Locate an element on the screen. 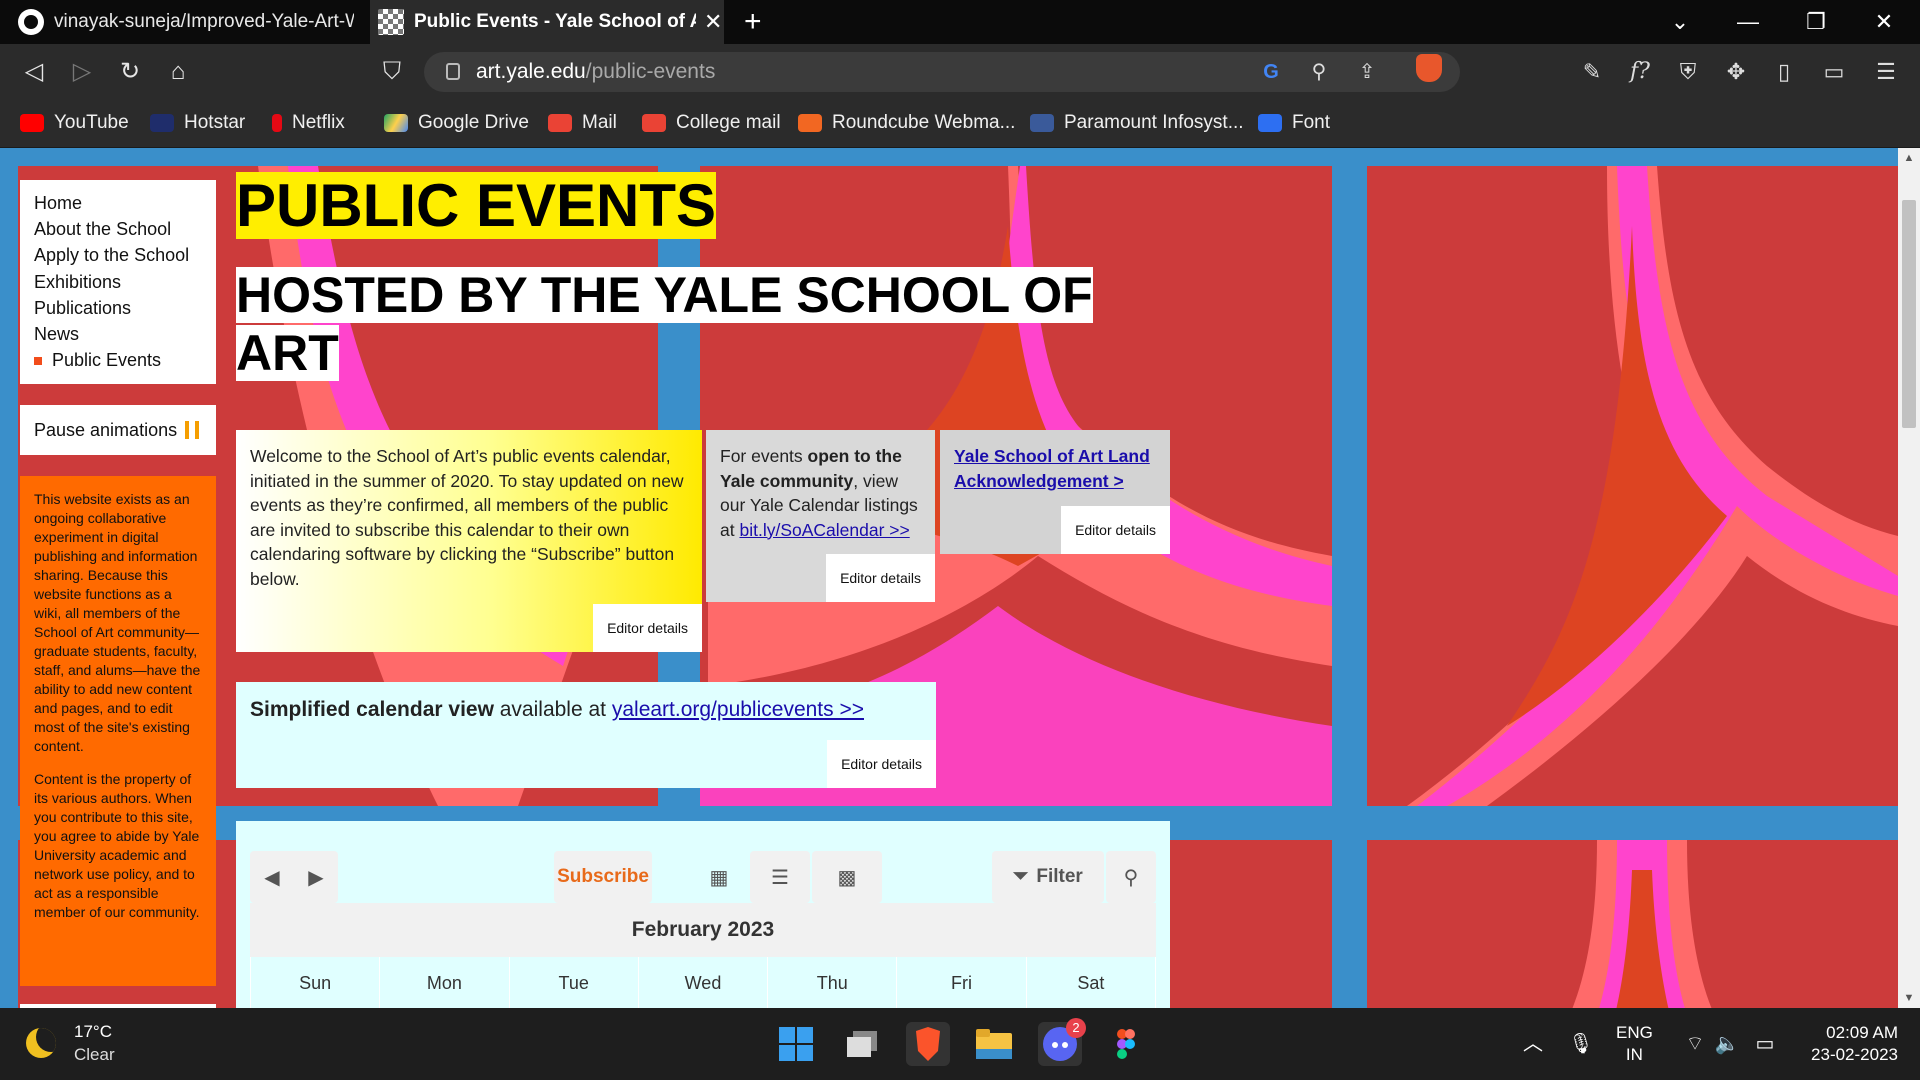  tab-github: vinayak-suneja/Improved-Yale-Art-We is located at coordinates (181, 22).